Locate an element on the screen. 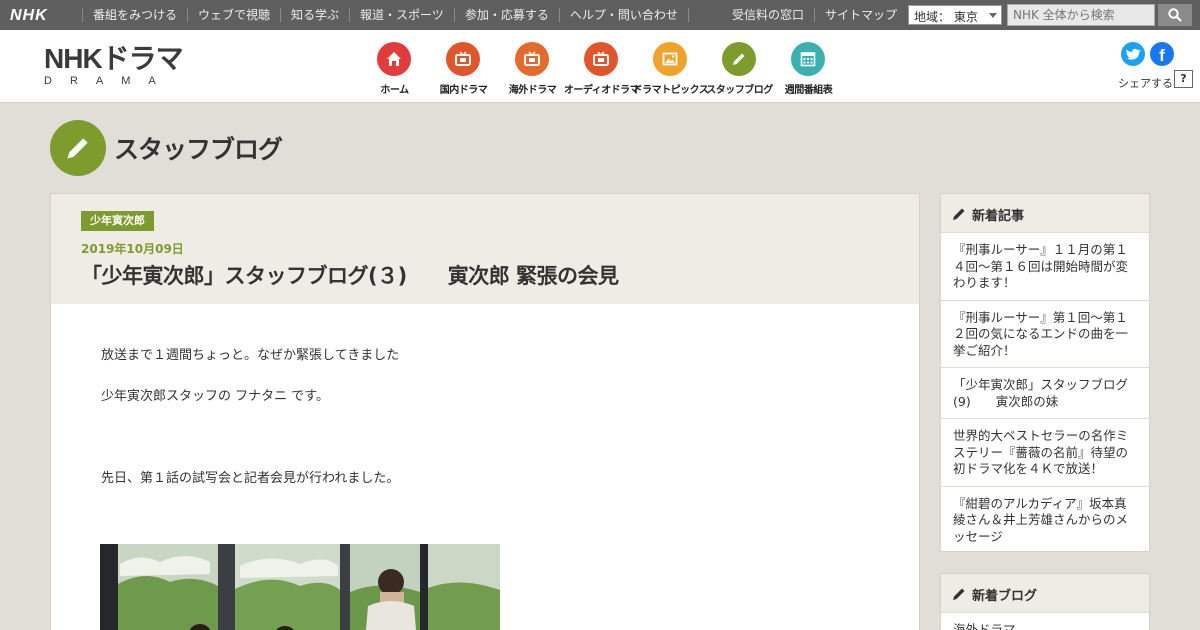 The image size is (1200, 630). twitter-icon is located at coordinates (1133, 54).